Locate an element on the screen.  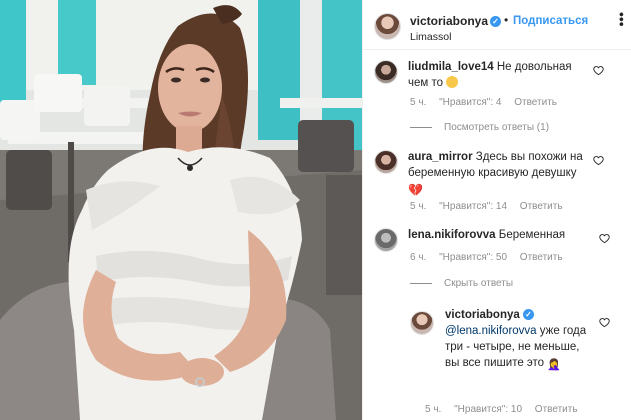
view-replies-button: Посмотреть ответы (1) is located at coordinates (479, 127).